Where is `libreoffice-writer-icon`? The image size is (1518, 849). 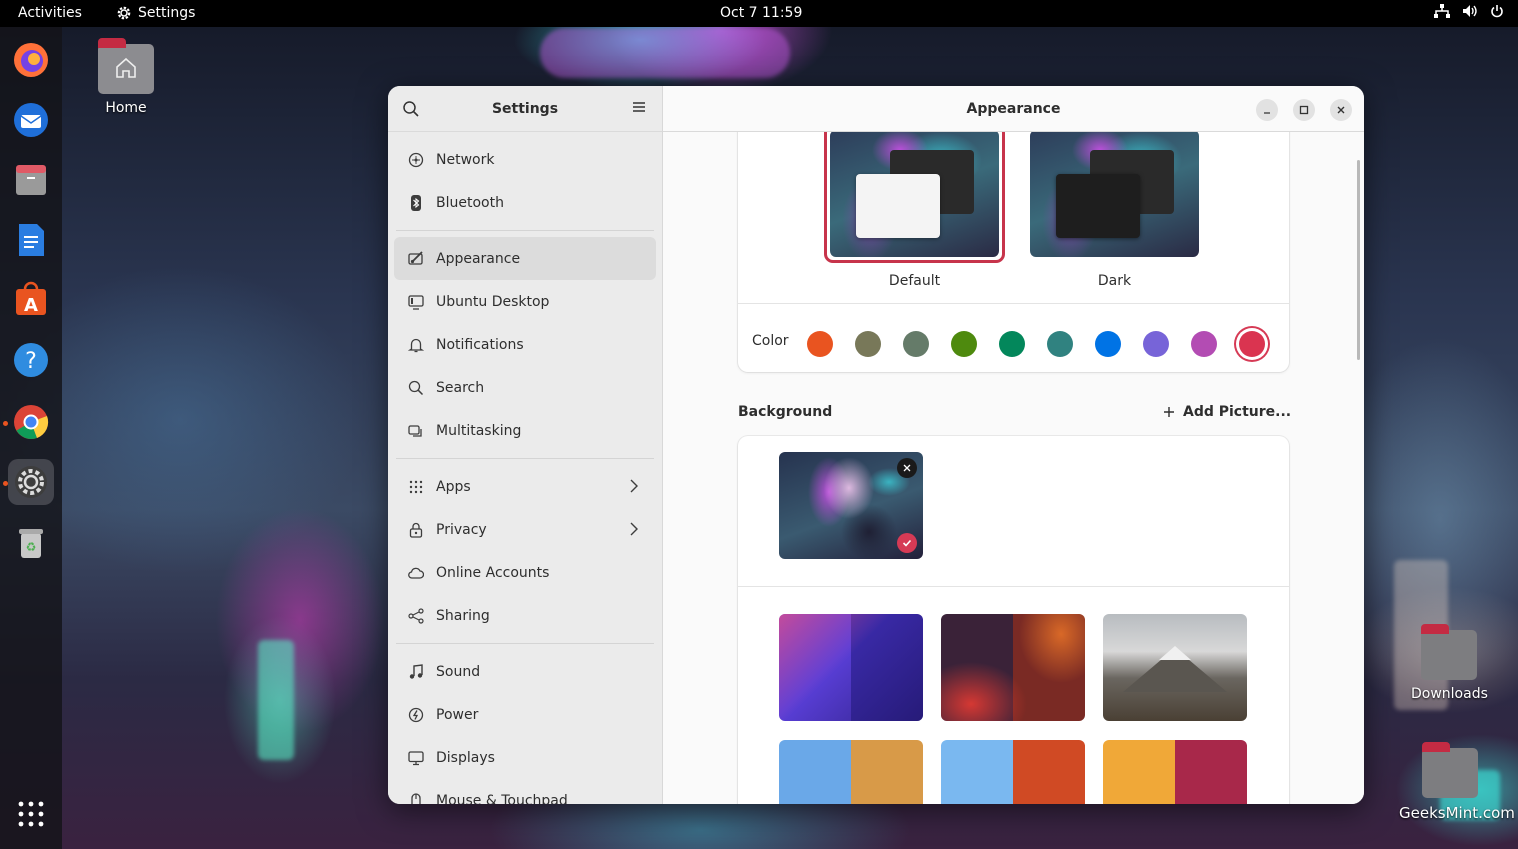
libreoffice-writer-icon is located at coordinates (31, 240).